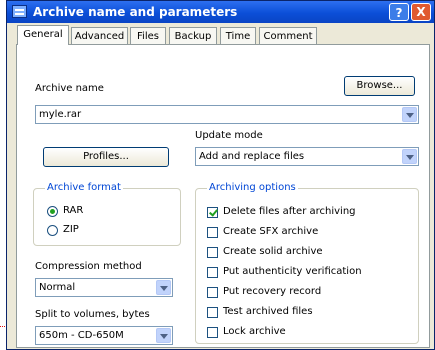 This screenshot has width=435, height=350. What do you see at coordinates (212, 312) in the screenshot?
I see `test-files-checkbox` at bounding box center [212, 312].